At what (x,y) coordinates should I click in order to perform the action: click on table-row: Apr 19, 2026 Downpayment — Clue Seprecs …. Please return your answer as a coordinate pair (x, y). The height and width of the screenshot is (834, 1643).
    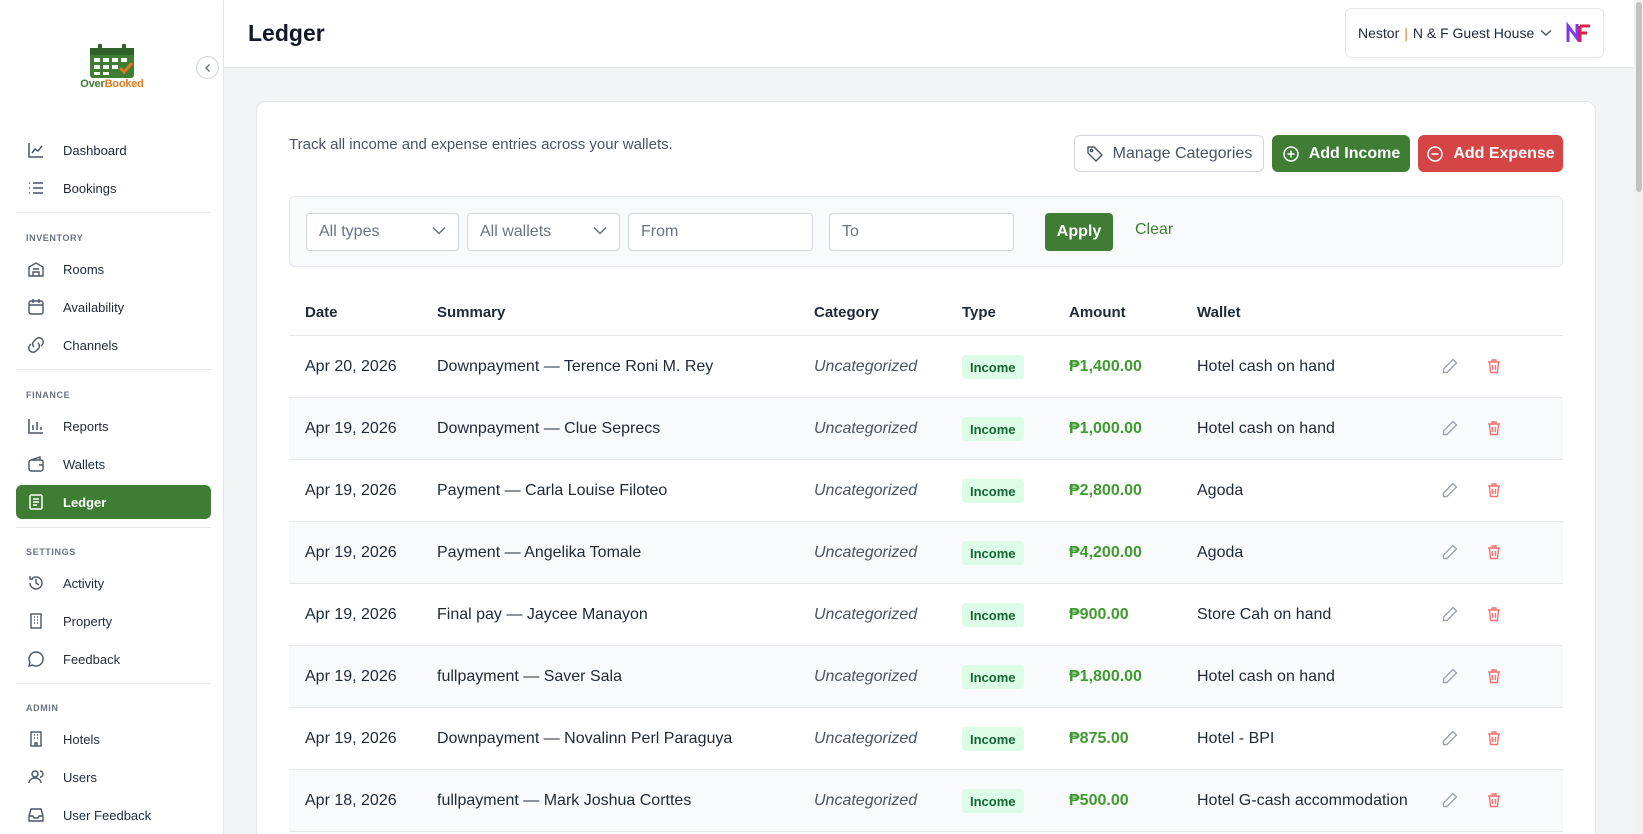
    Looking at the image, I should click on (926, 429).